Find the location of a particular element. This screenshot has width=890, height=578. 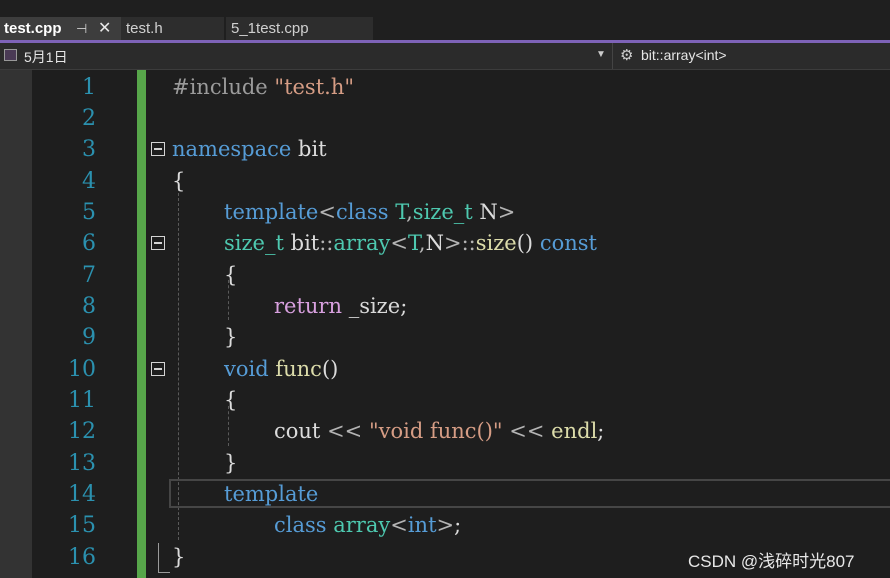

tab-label: 5_1test.cpp is located at coordinates (270, 28).